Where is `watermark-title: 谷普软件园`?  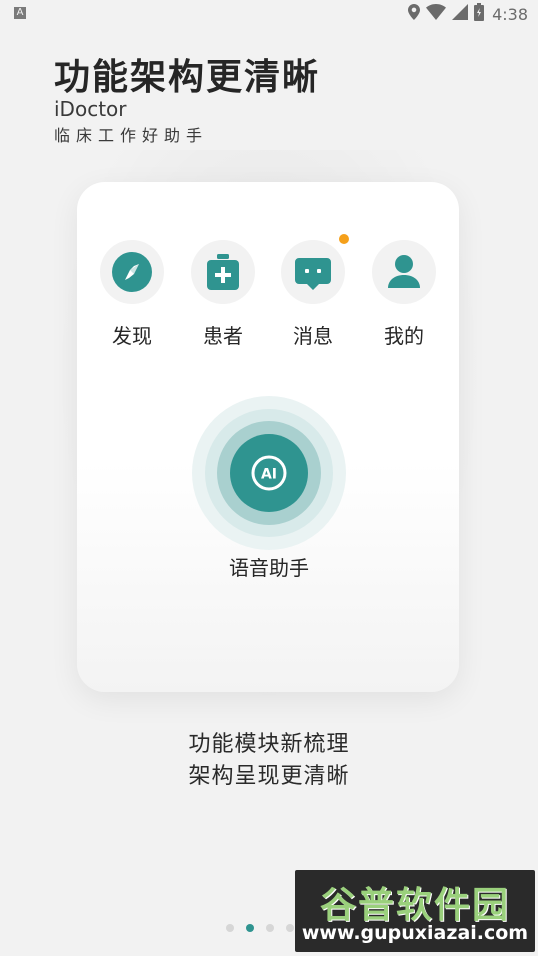
watermark-title: 谷普软件园 is located at coordinates (414, 905).